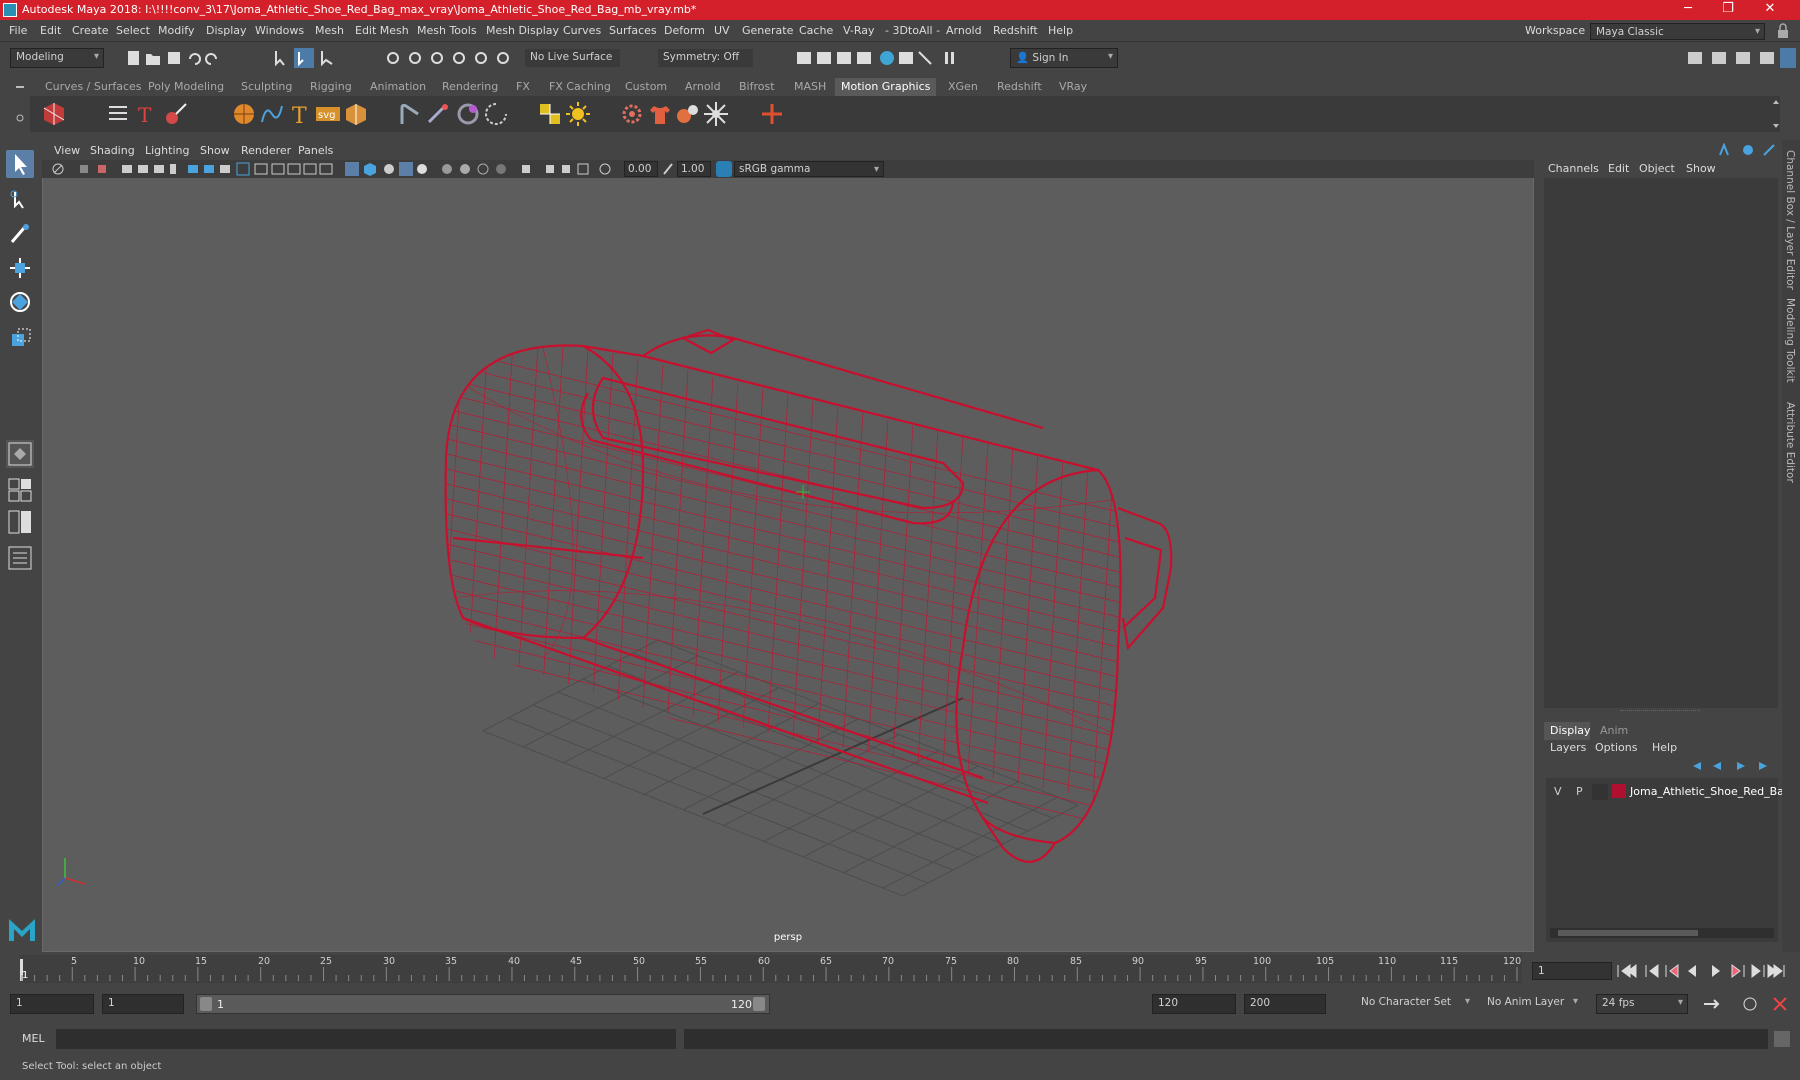 The height and width of the screenshot is (1080, 1800). What do you see at coordinates (1060, 30) in the screenshot?
I see `menu-help: Help` at bounding box center [1060, 30].